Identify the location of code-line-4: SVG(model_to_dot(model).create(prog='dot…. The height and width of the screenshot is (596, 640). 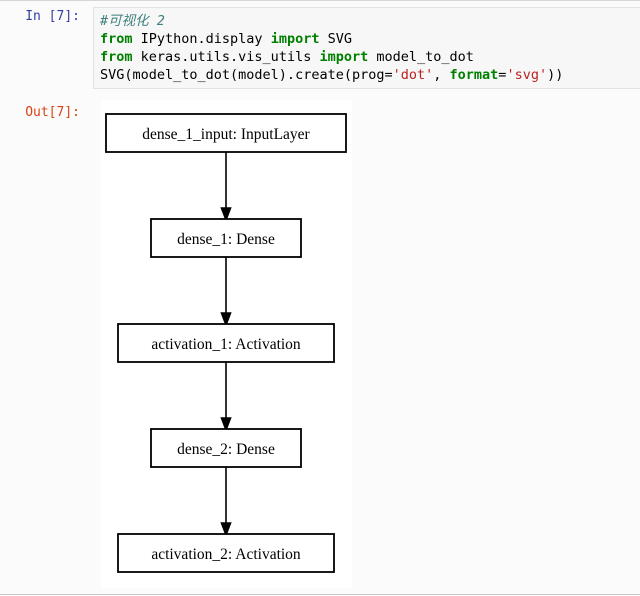
(370, 75).